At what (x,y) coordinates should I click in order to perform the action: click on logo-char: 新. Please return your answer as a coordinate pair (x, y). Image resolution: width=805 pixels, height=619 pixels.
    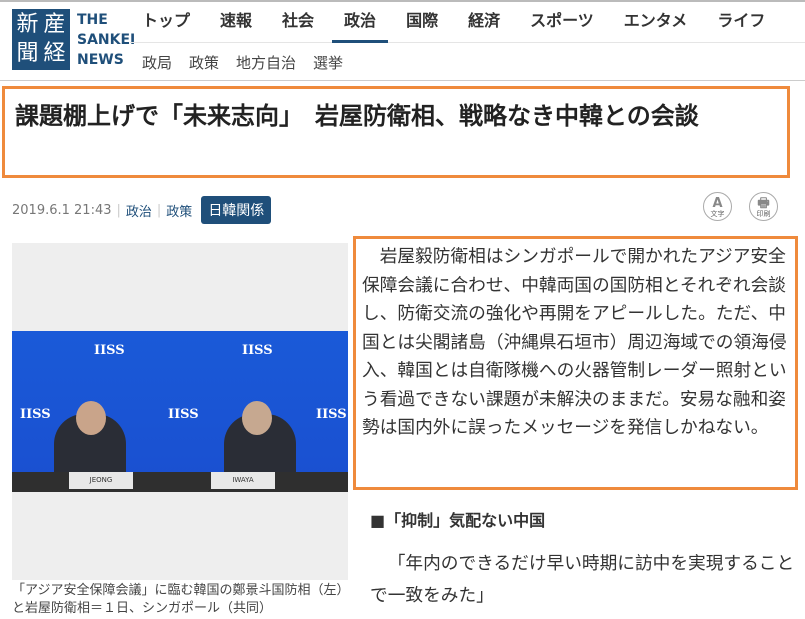
    Looking at the image, I should click on (27, 24).